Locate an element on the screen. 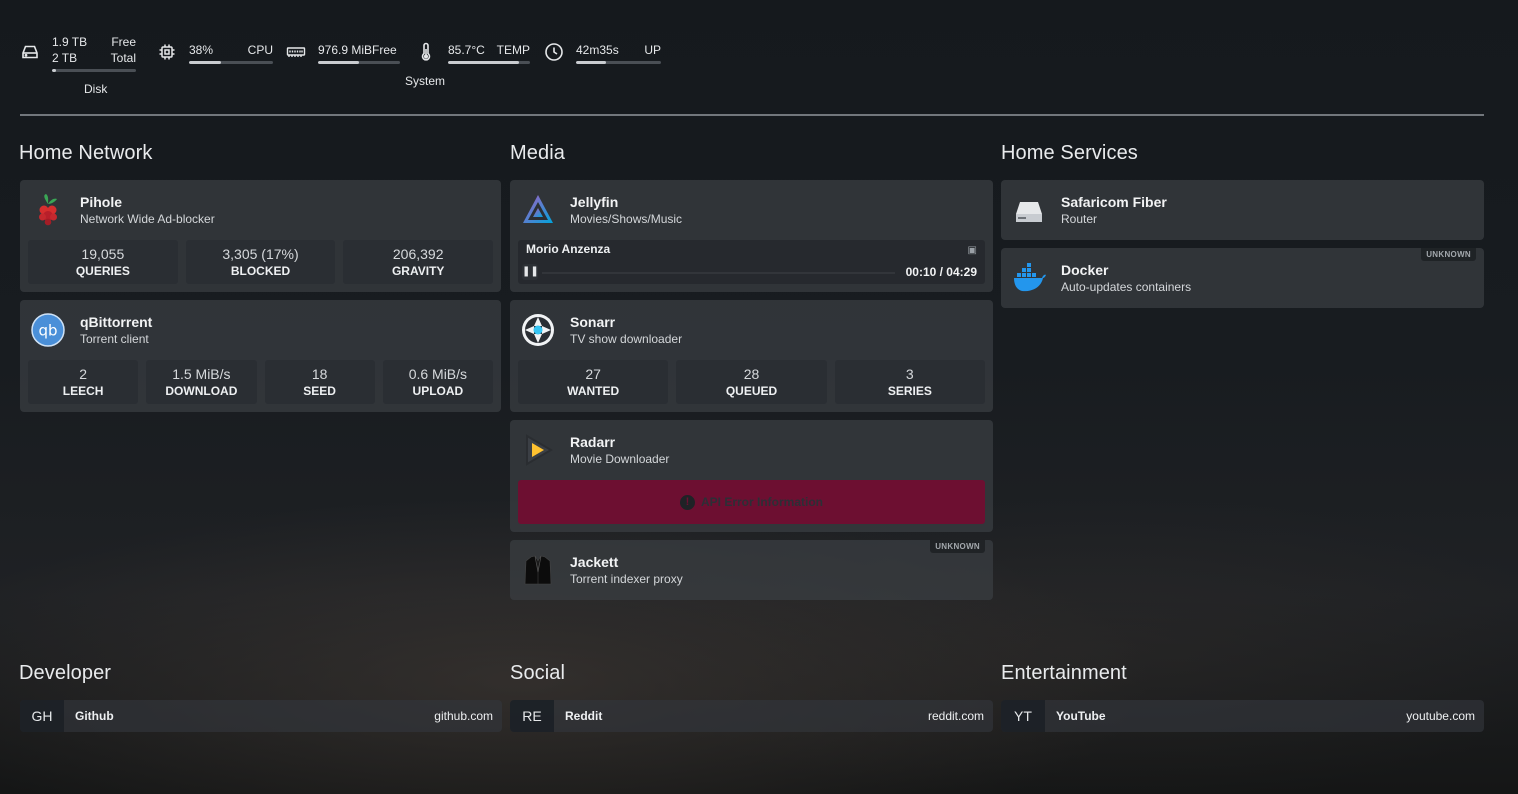 This screenshot has height=794, width=1518. qbittorrent-download-tile: 1.5 MiB/s DOWNLOAD is located at coordinates (201, 382).